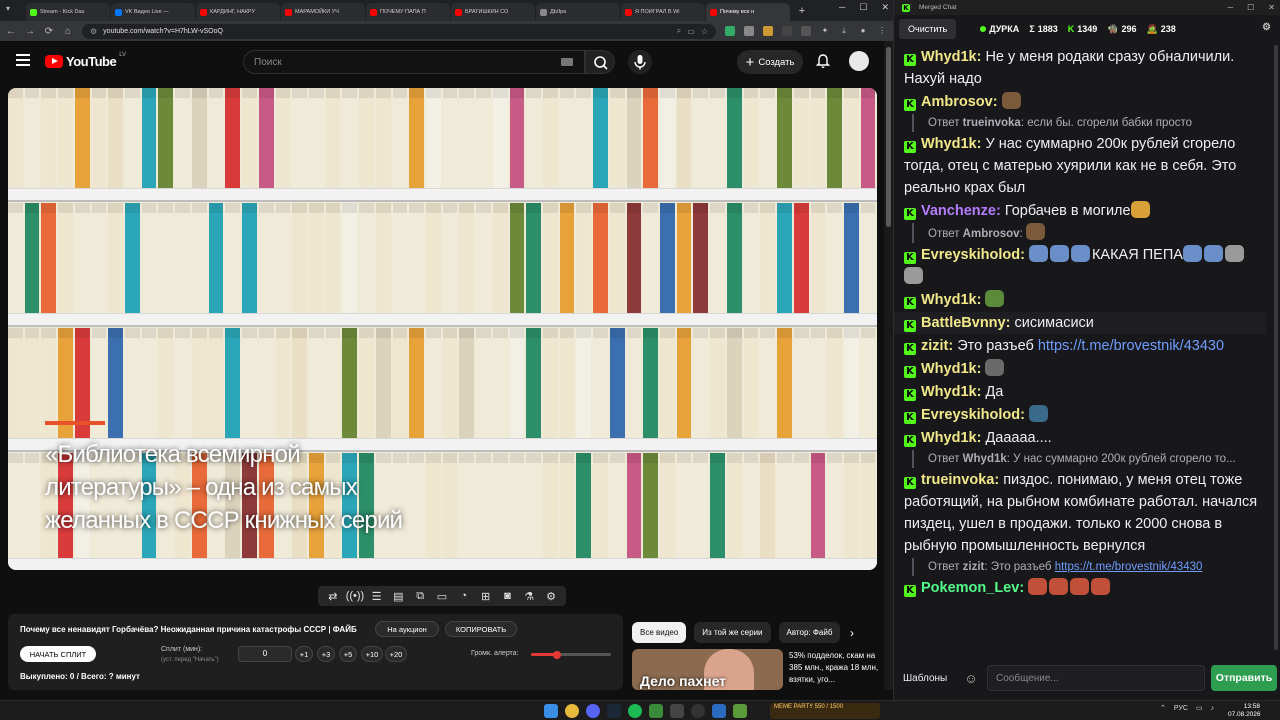 This screenshot has height=720, width=1280. I want to click on chat-message: K Ambrosov:, so click(1083, 102).